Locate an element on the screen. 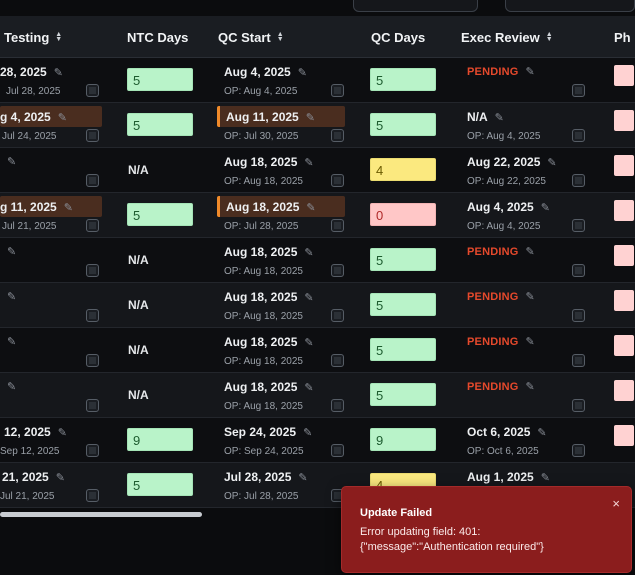 The width and height of the screenshot is (635, 575). exec-review-date: Aug 4, 2025 ✎ is located at coordinates (508, 207).